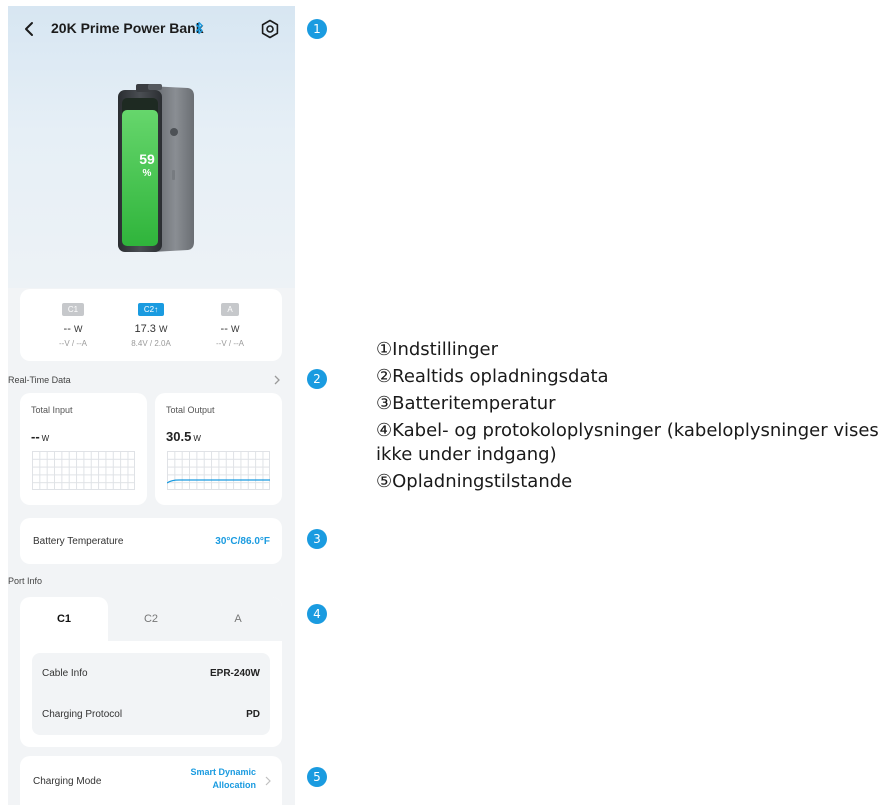 The width and height of the screenshot is (893, 805). I want to click on port-column-a: A -- W --V / --A, so click(230, 323).